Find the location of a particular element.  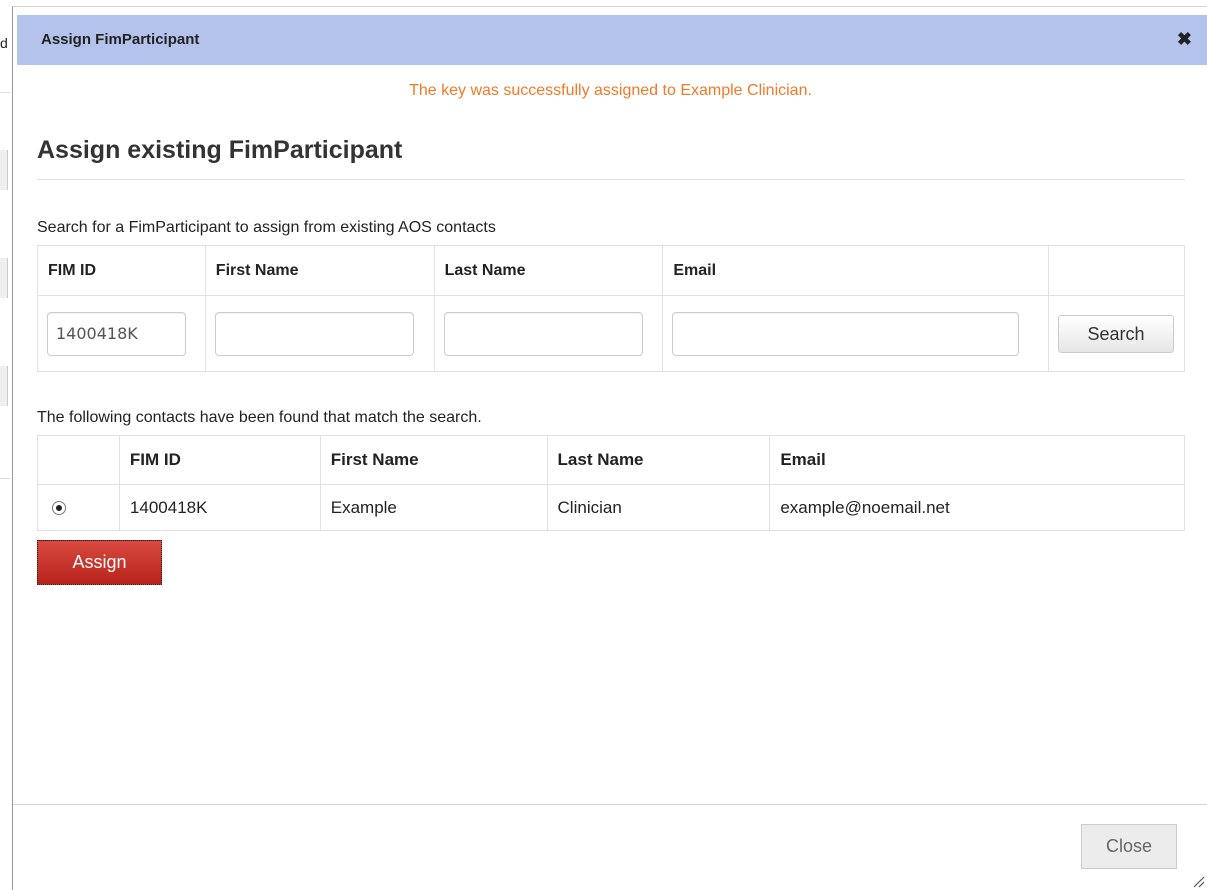

result-first-name: Example is located at coordinates (433, 507).